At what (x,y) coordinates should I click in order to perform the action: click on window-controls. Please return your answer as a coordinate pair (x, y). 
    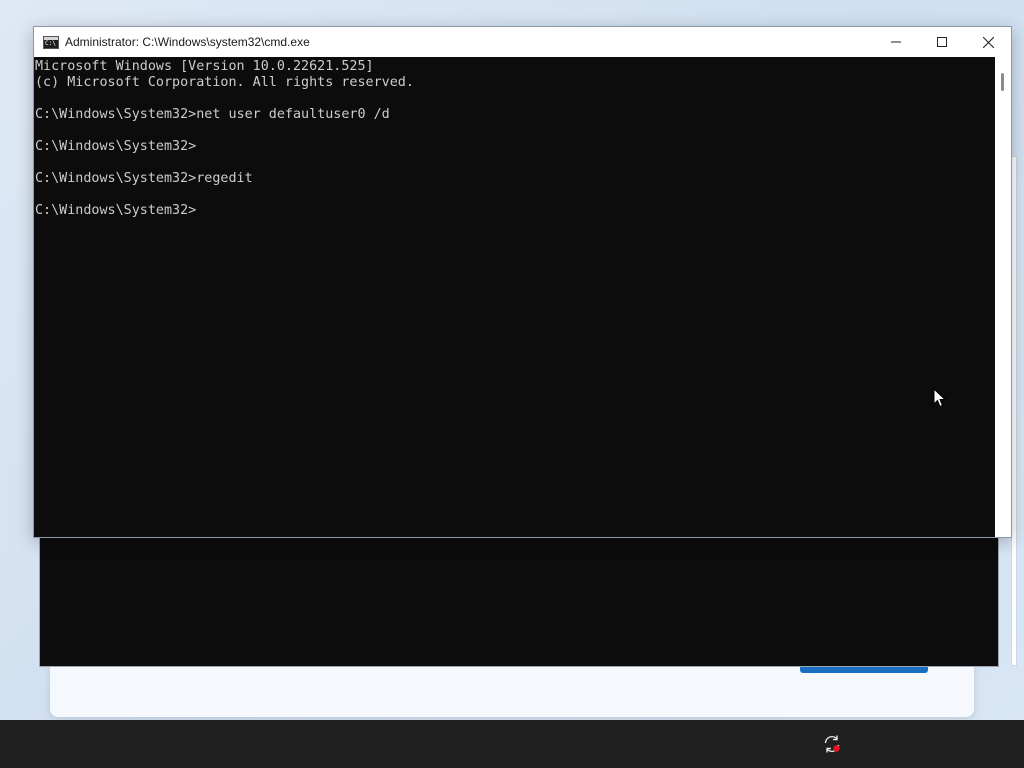
    Looking at the image, I should click on (942, 42).